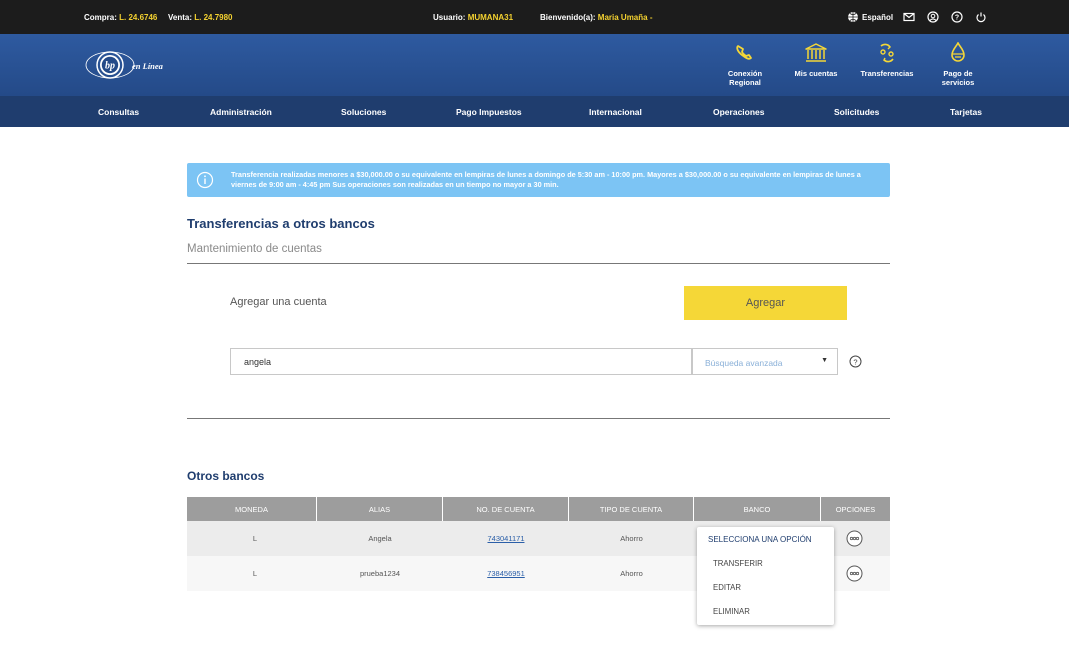  What do you see at coordinates (887, 73) in the screenshot?
I see `nav-label: Transferencias` at bounding box center [887, 73].